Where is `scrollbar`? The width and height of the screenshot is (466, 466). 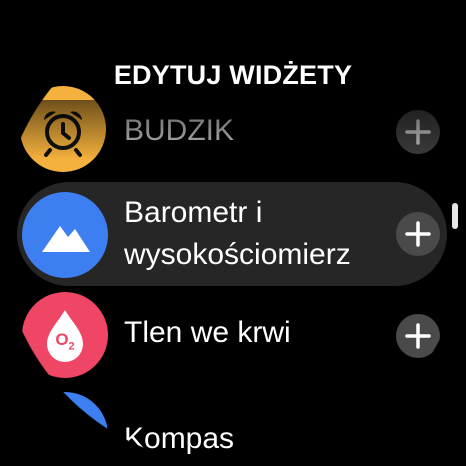
scrollbar is located at coordinates (455, 216).